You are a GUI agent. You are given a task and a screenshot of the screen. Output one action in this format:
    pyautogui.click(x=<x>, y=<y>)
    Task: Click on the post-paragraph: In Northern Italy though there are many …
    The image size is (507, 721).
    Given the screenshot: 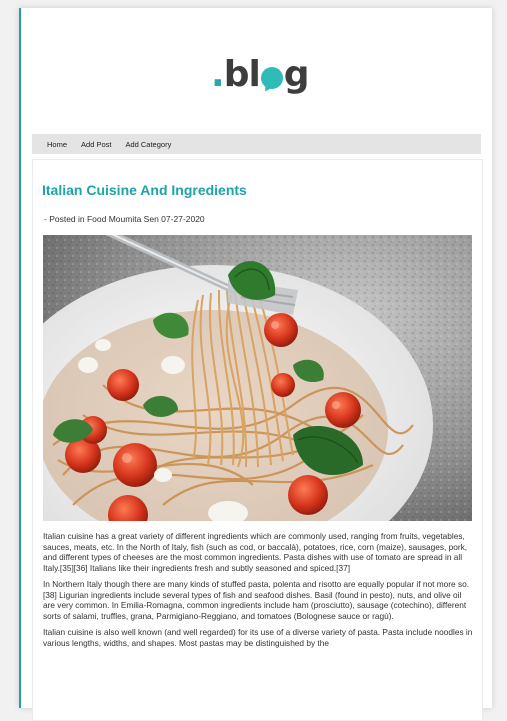 What is the action you would take?
    pyautogui.click(x=256, y=600)
    